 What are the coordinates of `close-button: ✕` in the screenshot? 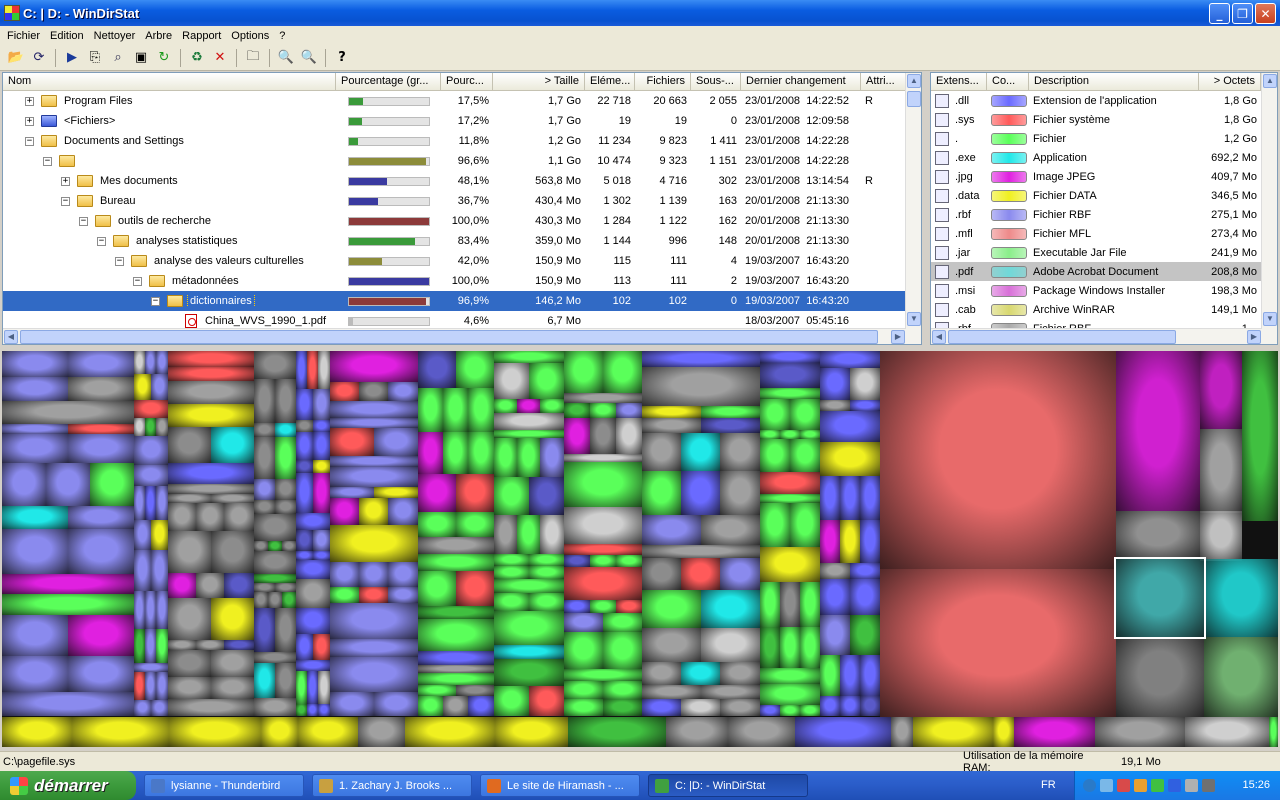 It's located at (1265, 13).